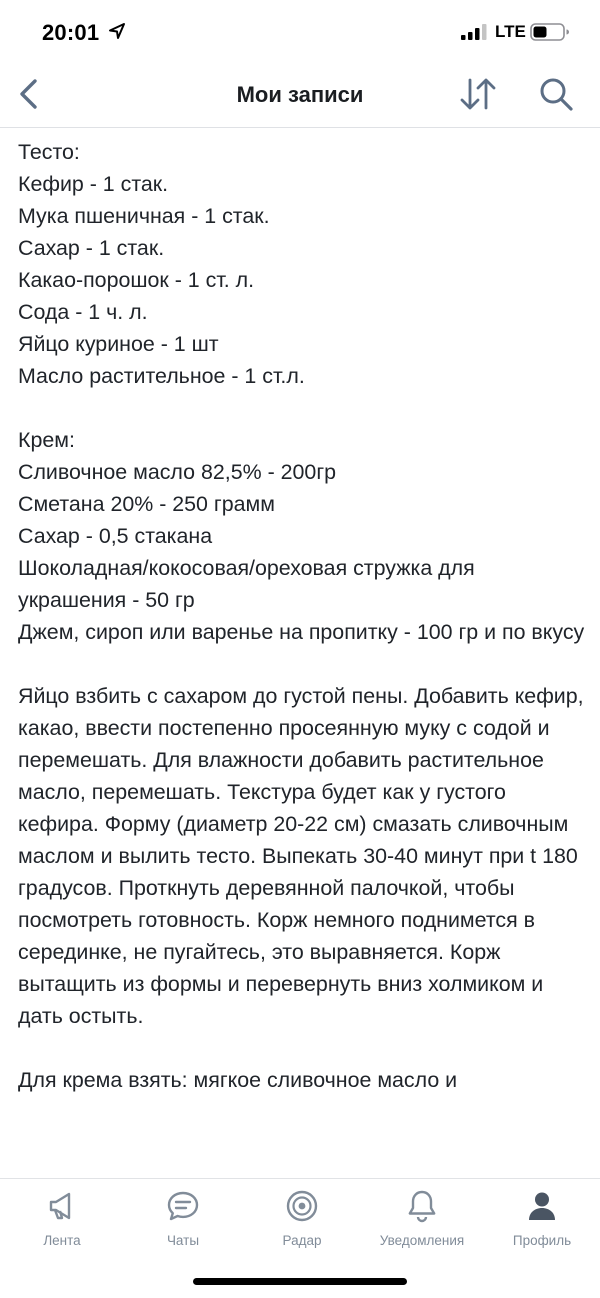 This screenshot has height=1298, width=600. I want to click on bell-icon, so click(422, 1206).